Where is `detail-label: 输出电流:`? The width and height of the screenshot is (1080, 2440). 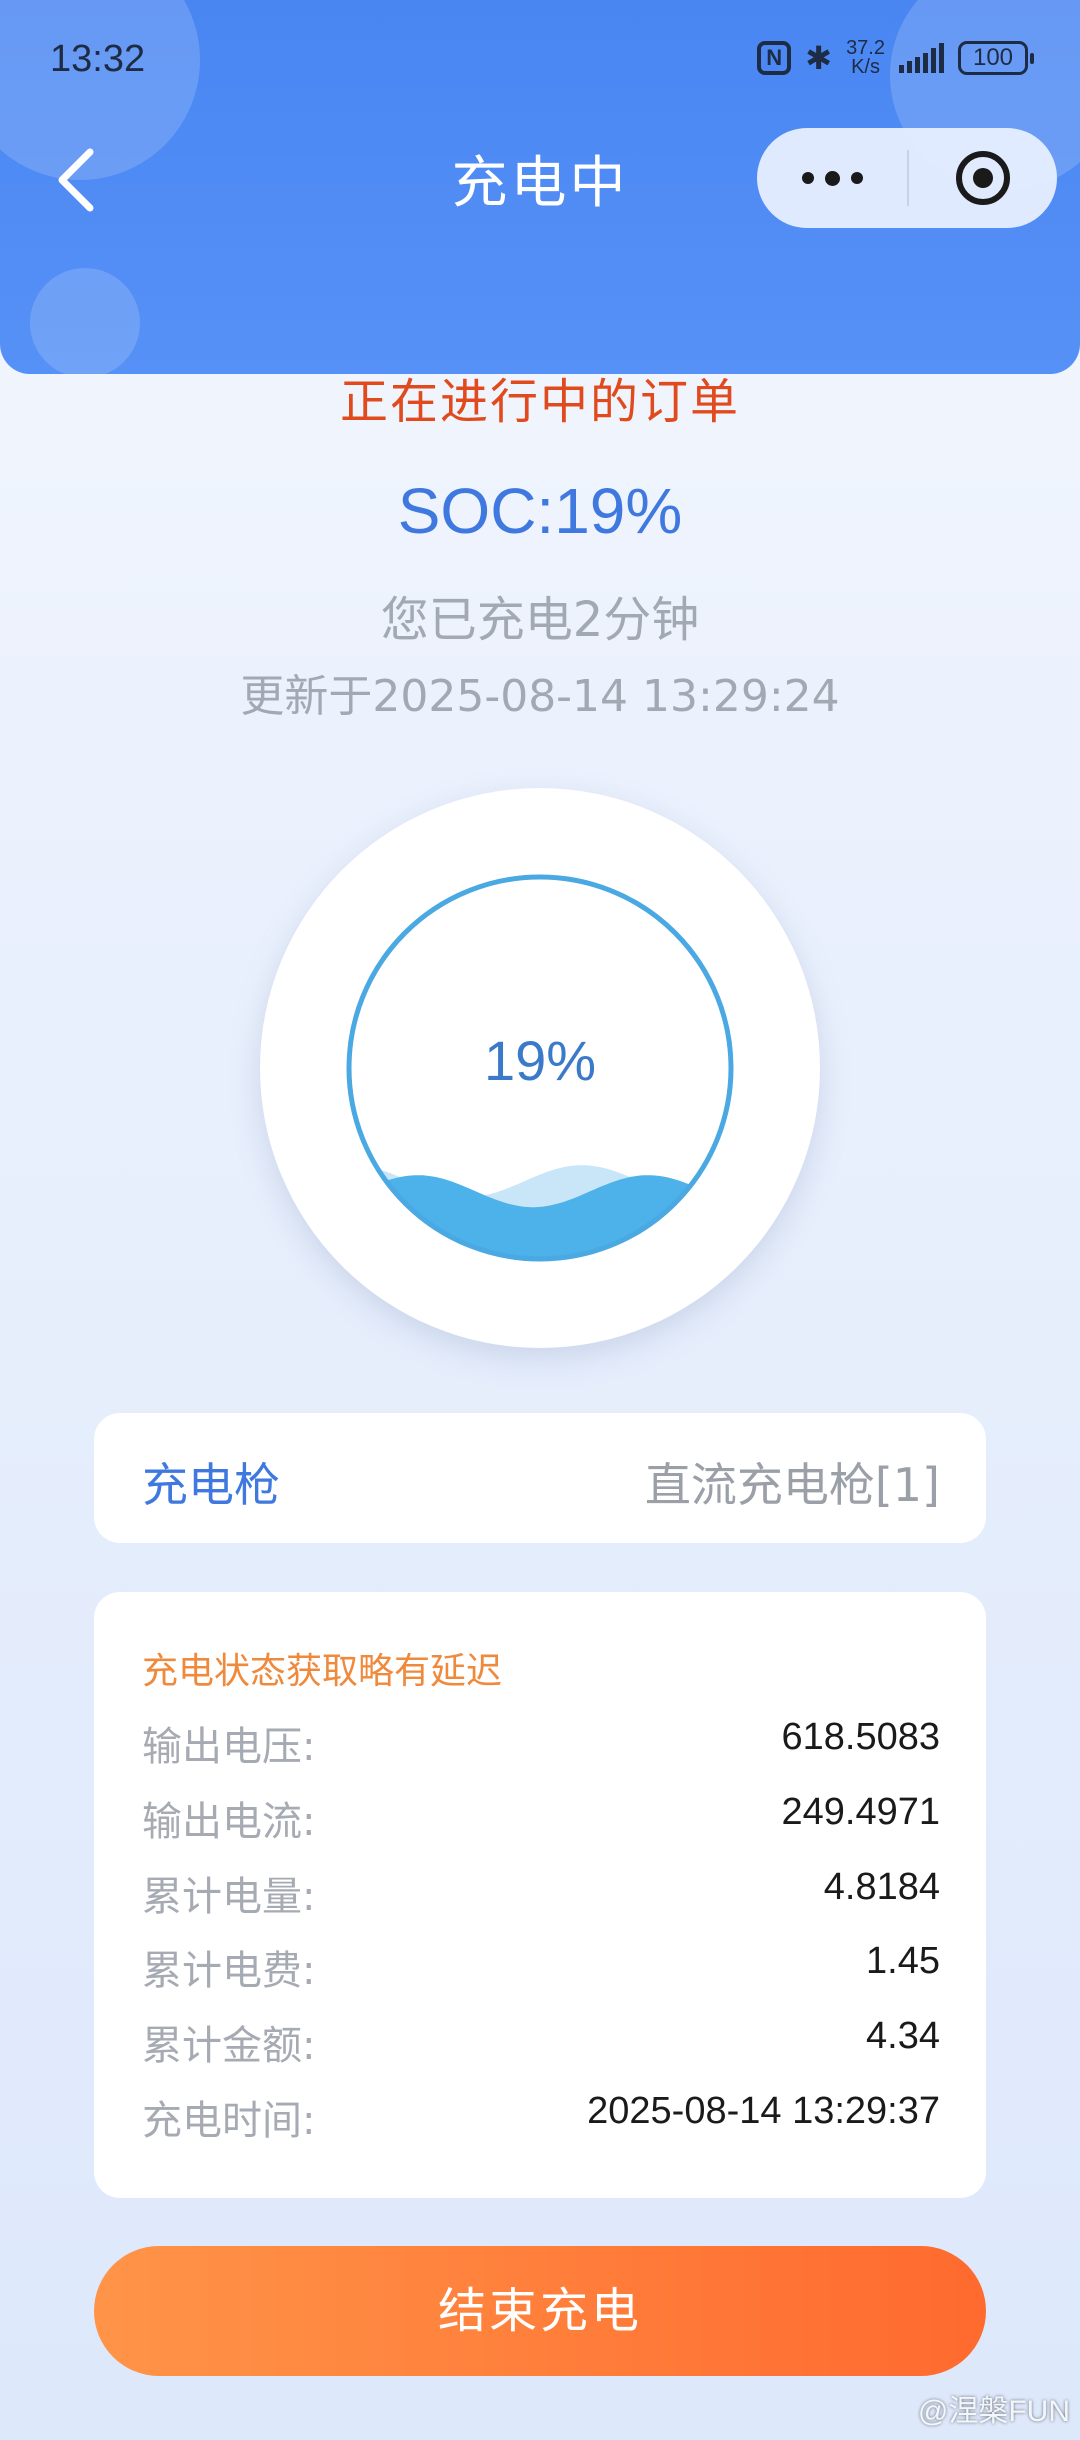 detail-label: 输出电流: is located at coordinates (229, 1822).